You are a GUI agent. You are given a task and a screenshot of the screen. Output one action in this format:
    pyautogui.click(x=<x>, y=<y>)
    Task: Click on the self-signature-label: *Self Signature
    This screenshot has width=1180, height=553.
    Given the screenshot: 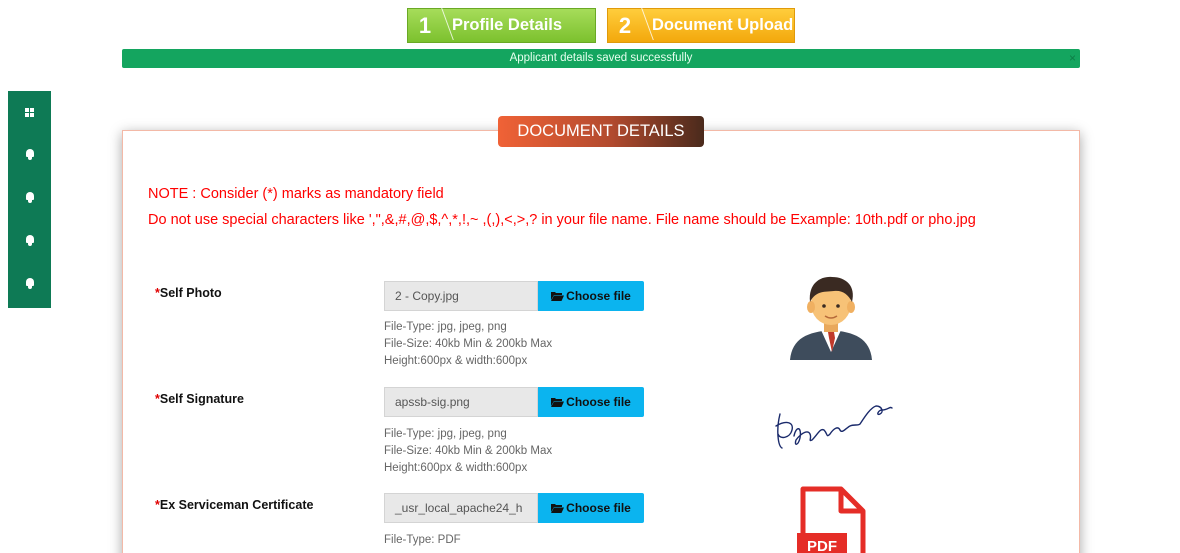 What is the action you would take?
    pyautogui.click(x=199, y=399)
    